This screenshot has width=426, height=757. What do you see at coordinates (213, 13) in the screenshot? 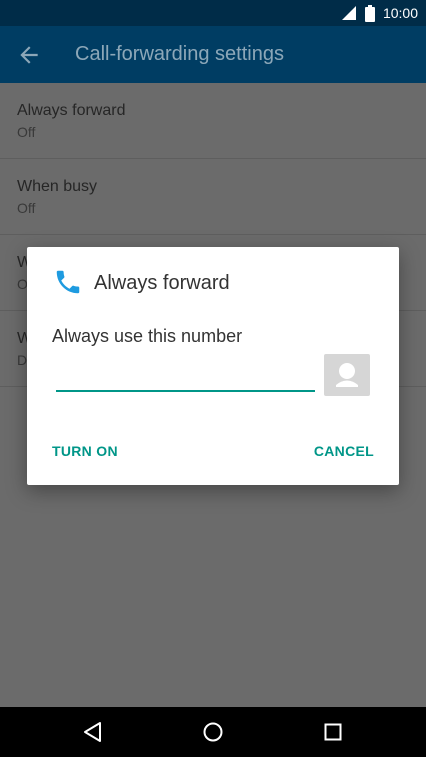
I see `status-bar: 10:00` at bounding box center [213, 13].